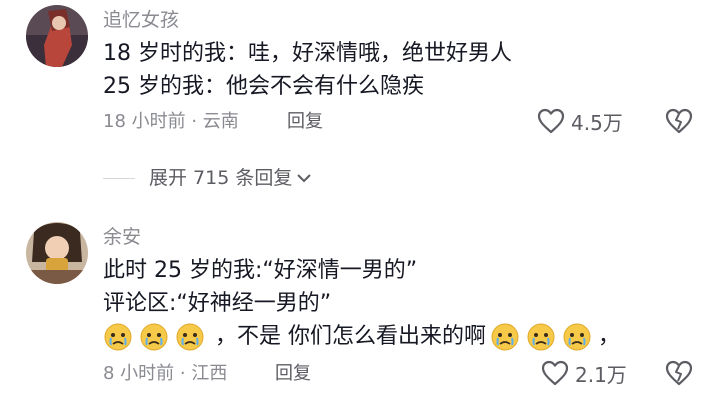 The height and width of the screenshot is (405, 720). I want to click on comment-meta: 8 小时前 · 江西, so click(165, 373).